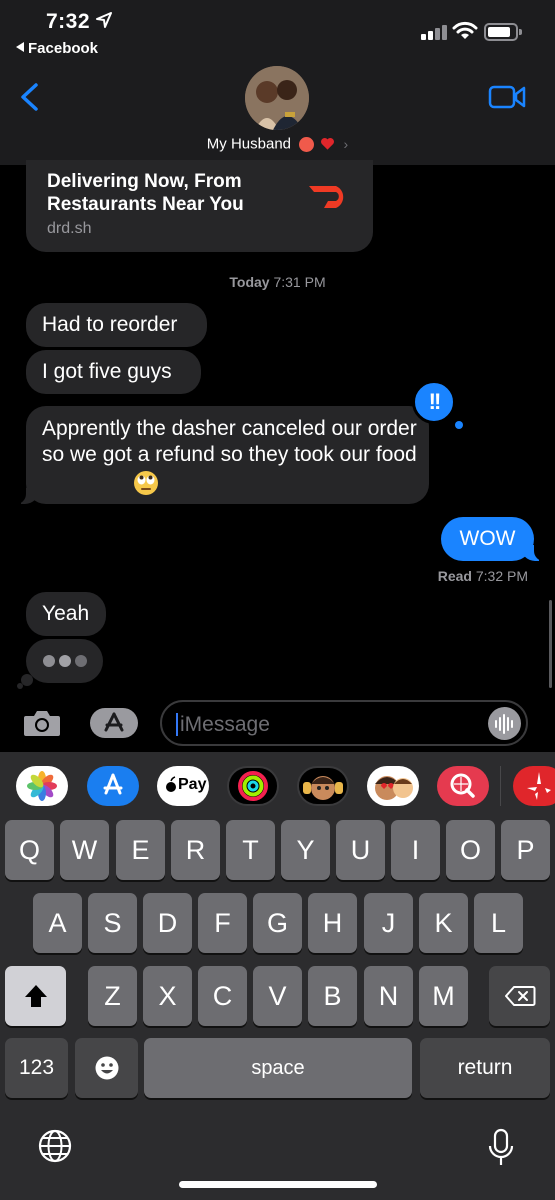 Image resolution: width=555 pixels, height=1200 pixels. I want to click on key-w: W, so click(84, 850).